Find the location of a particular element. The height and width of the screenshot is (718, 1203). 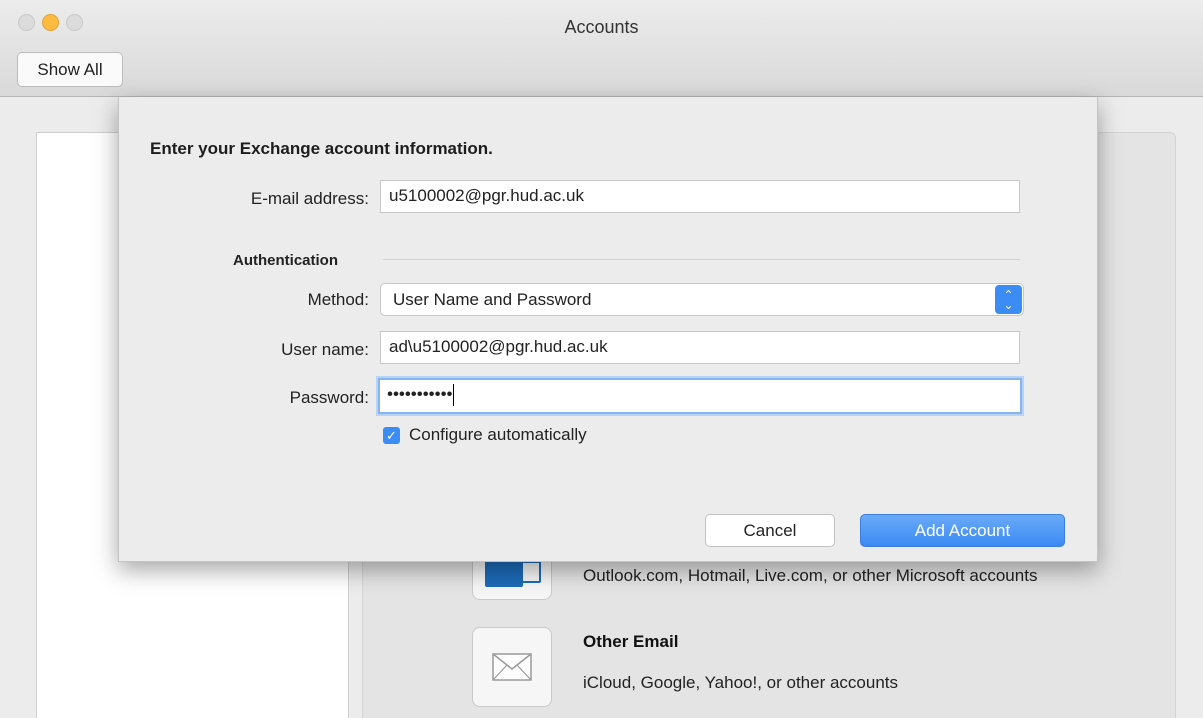

checkmark-icon: ✓ is located at coordinates (391, 435).